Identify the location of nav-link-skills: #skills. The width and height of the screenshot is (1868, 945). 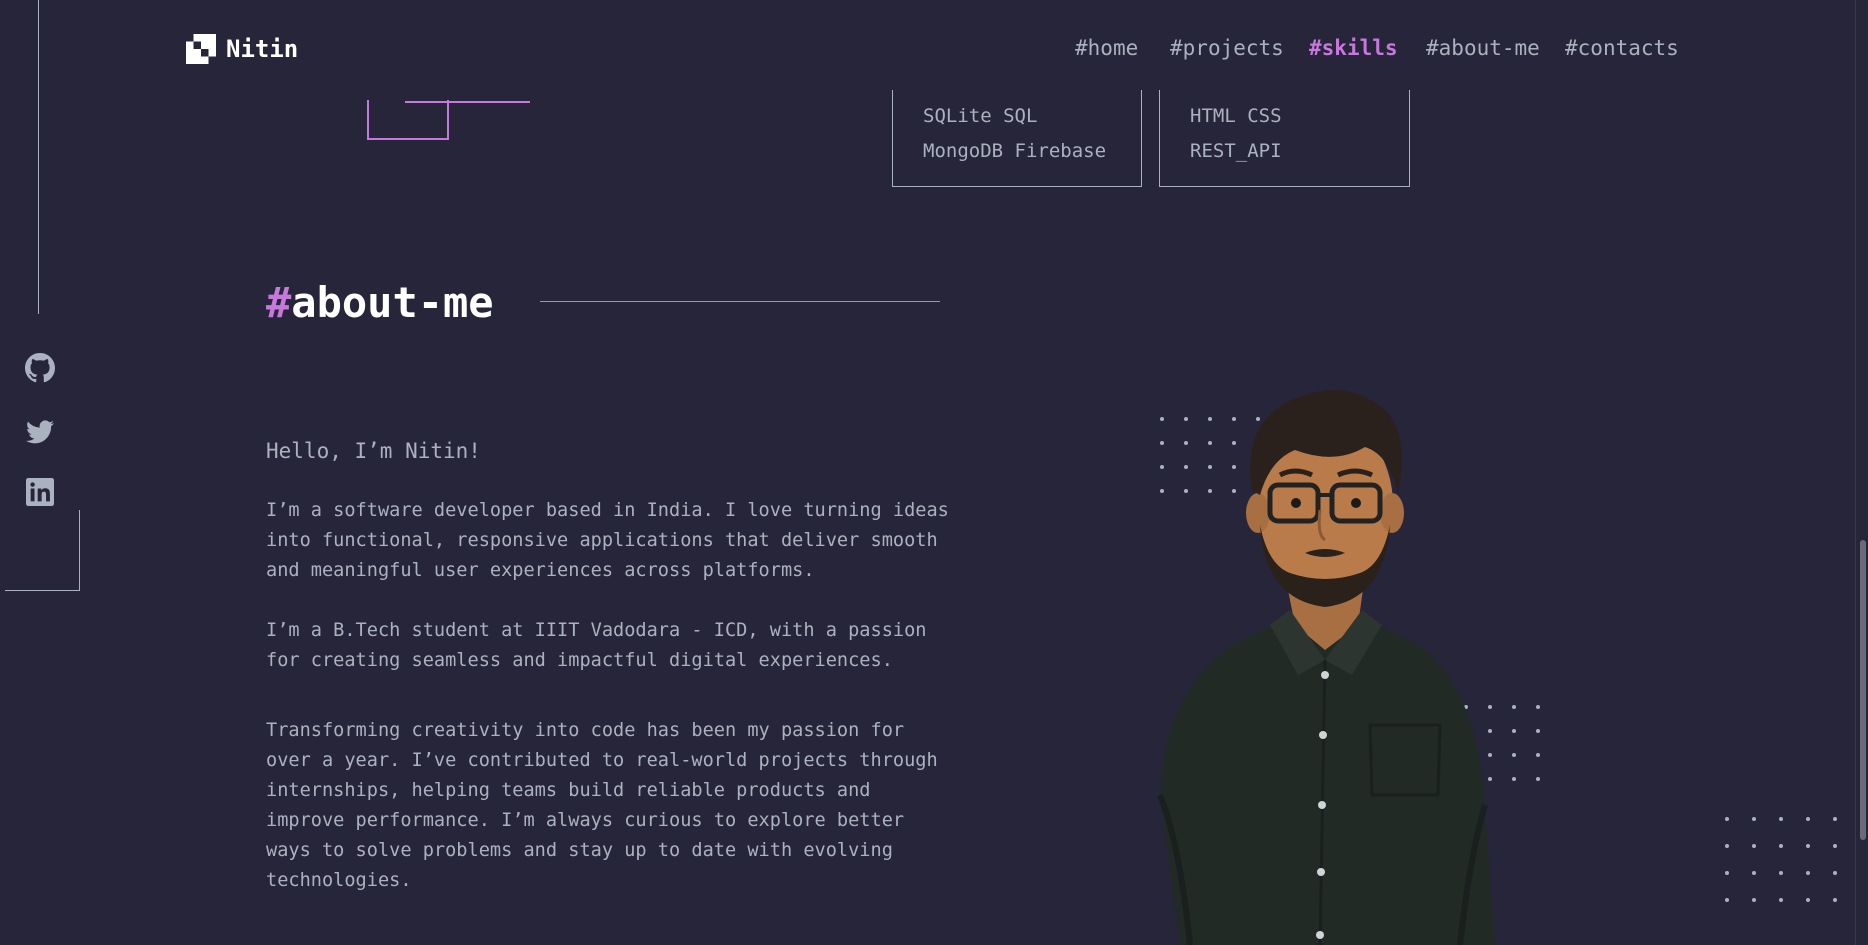
(1353, 48).